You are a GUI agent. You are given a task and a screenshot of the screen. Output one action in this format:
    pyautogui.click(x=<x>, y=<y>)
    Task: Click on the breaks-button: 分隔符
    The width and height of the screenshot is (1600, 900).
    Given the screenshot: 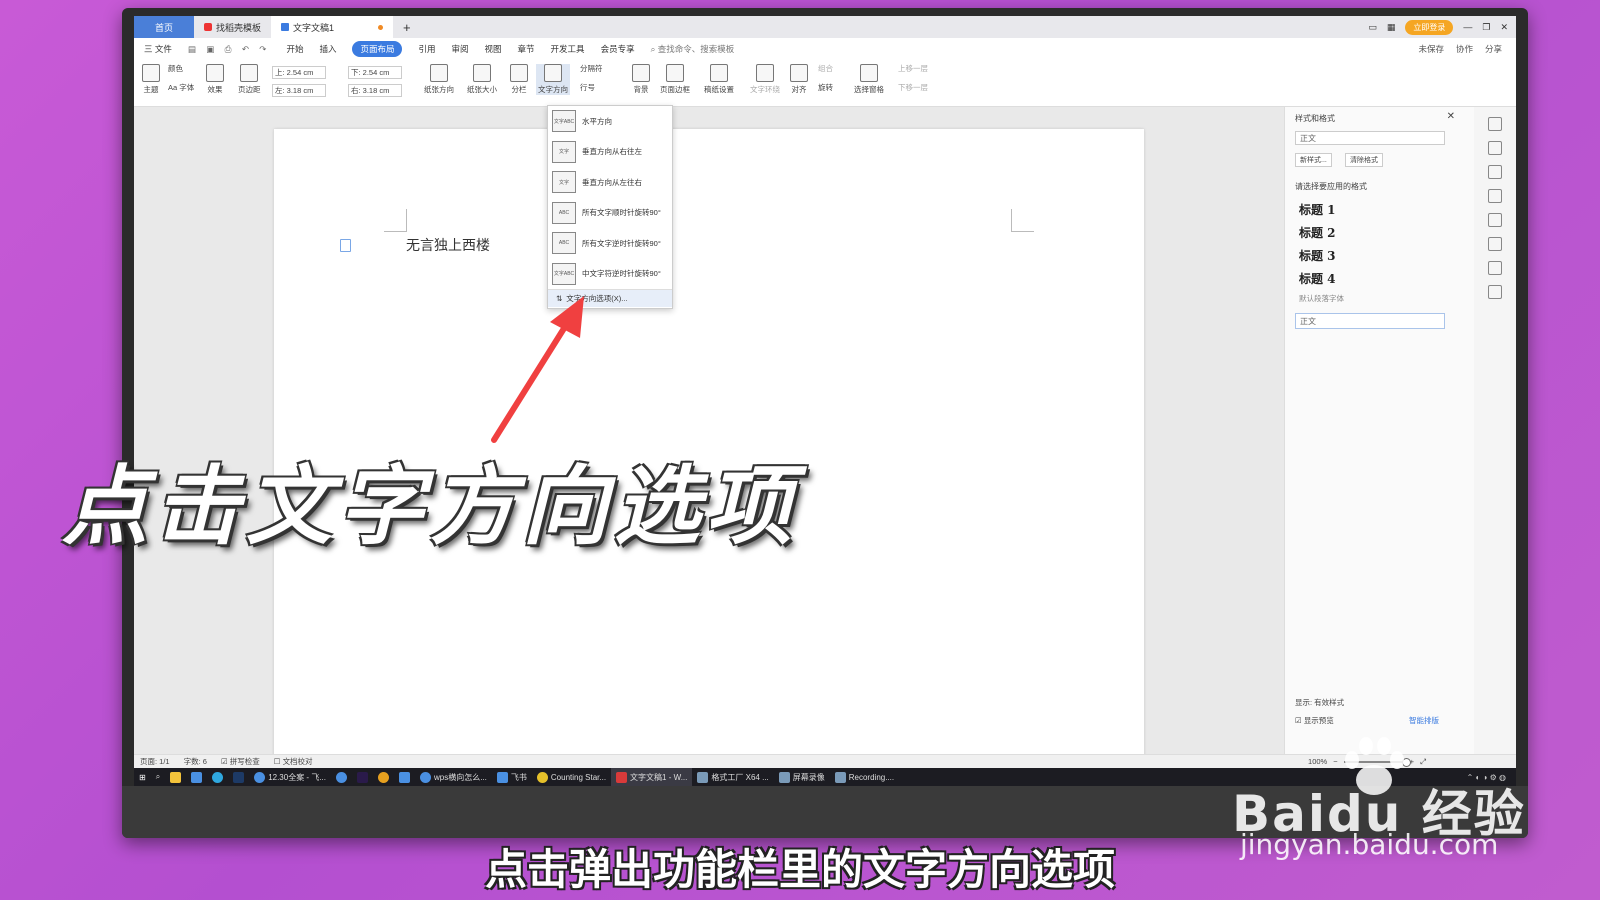 What is the action you would take?
    pyautogui.click(x=591, y=68)
    